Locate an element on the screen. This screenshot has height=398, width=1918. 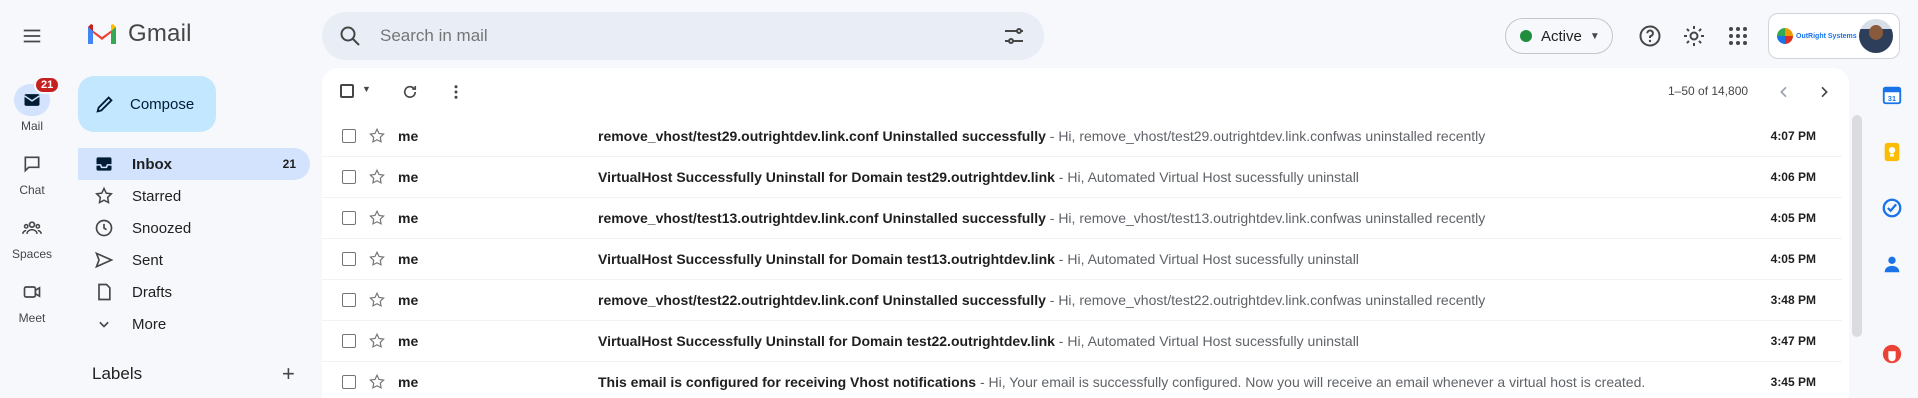
search-icon is located at coordinates (350, 36).